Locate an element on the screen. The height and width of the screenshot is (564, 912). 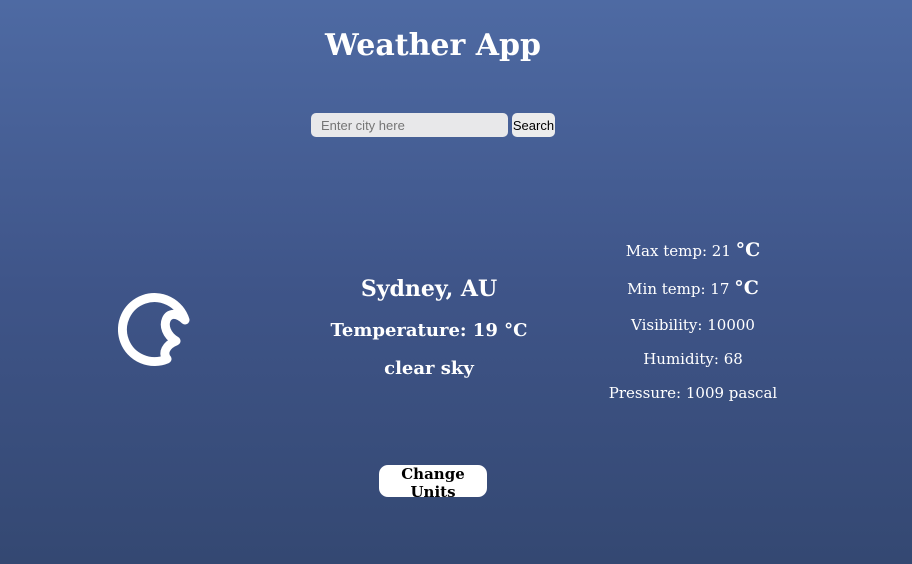
min-temp: Min temp: 17 °C is located at coordinates (693, 288).